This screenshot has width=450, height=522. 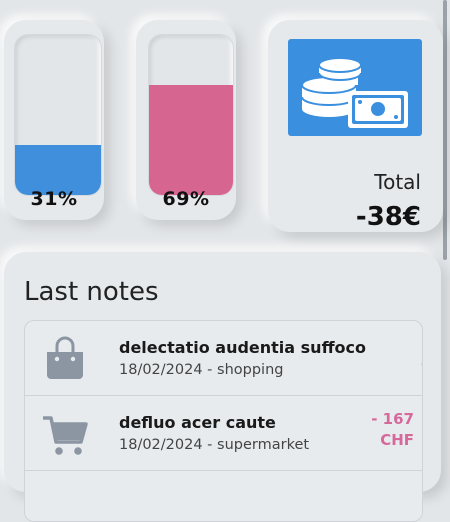 I want to click on note-amount-value: -, so click(x=421, y=344).